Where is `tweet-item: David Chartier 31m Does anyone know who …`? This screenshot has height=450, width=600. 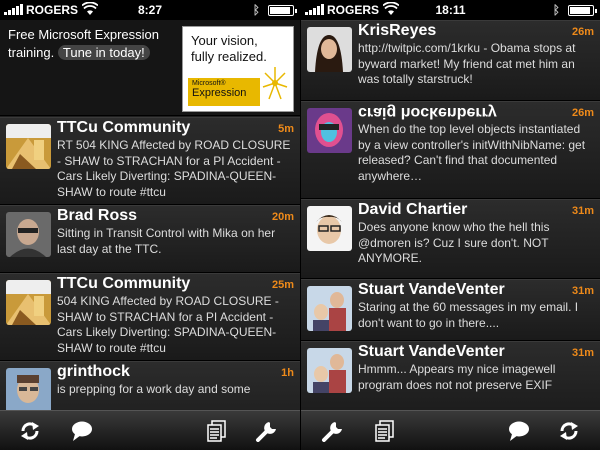
tweet-item: David Chartier 31m Does anyone know who … is located at coordinates (450, 239).